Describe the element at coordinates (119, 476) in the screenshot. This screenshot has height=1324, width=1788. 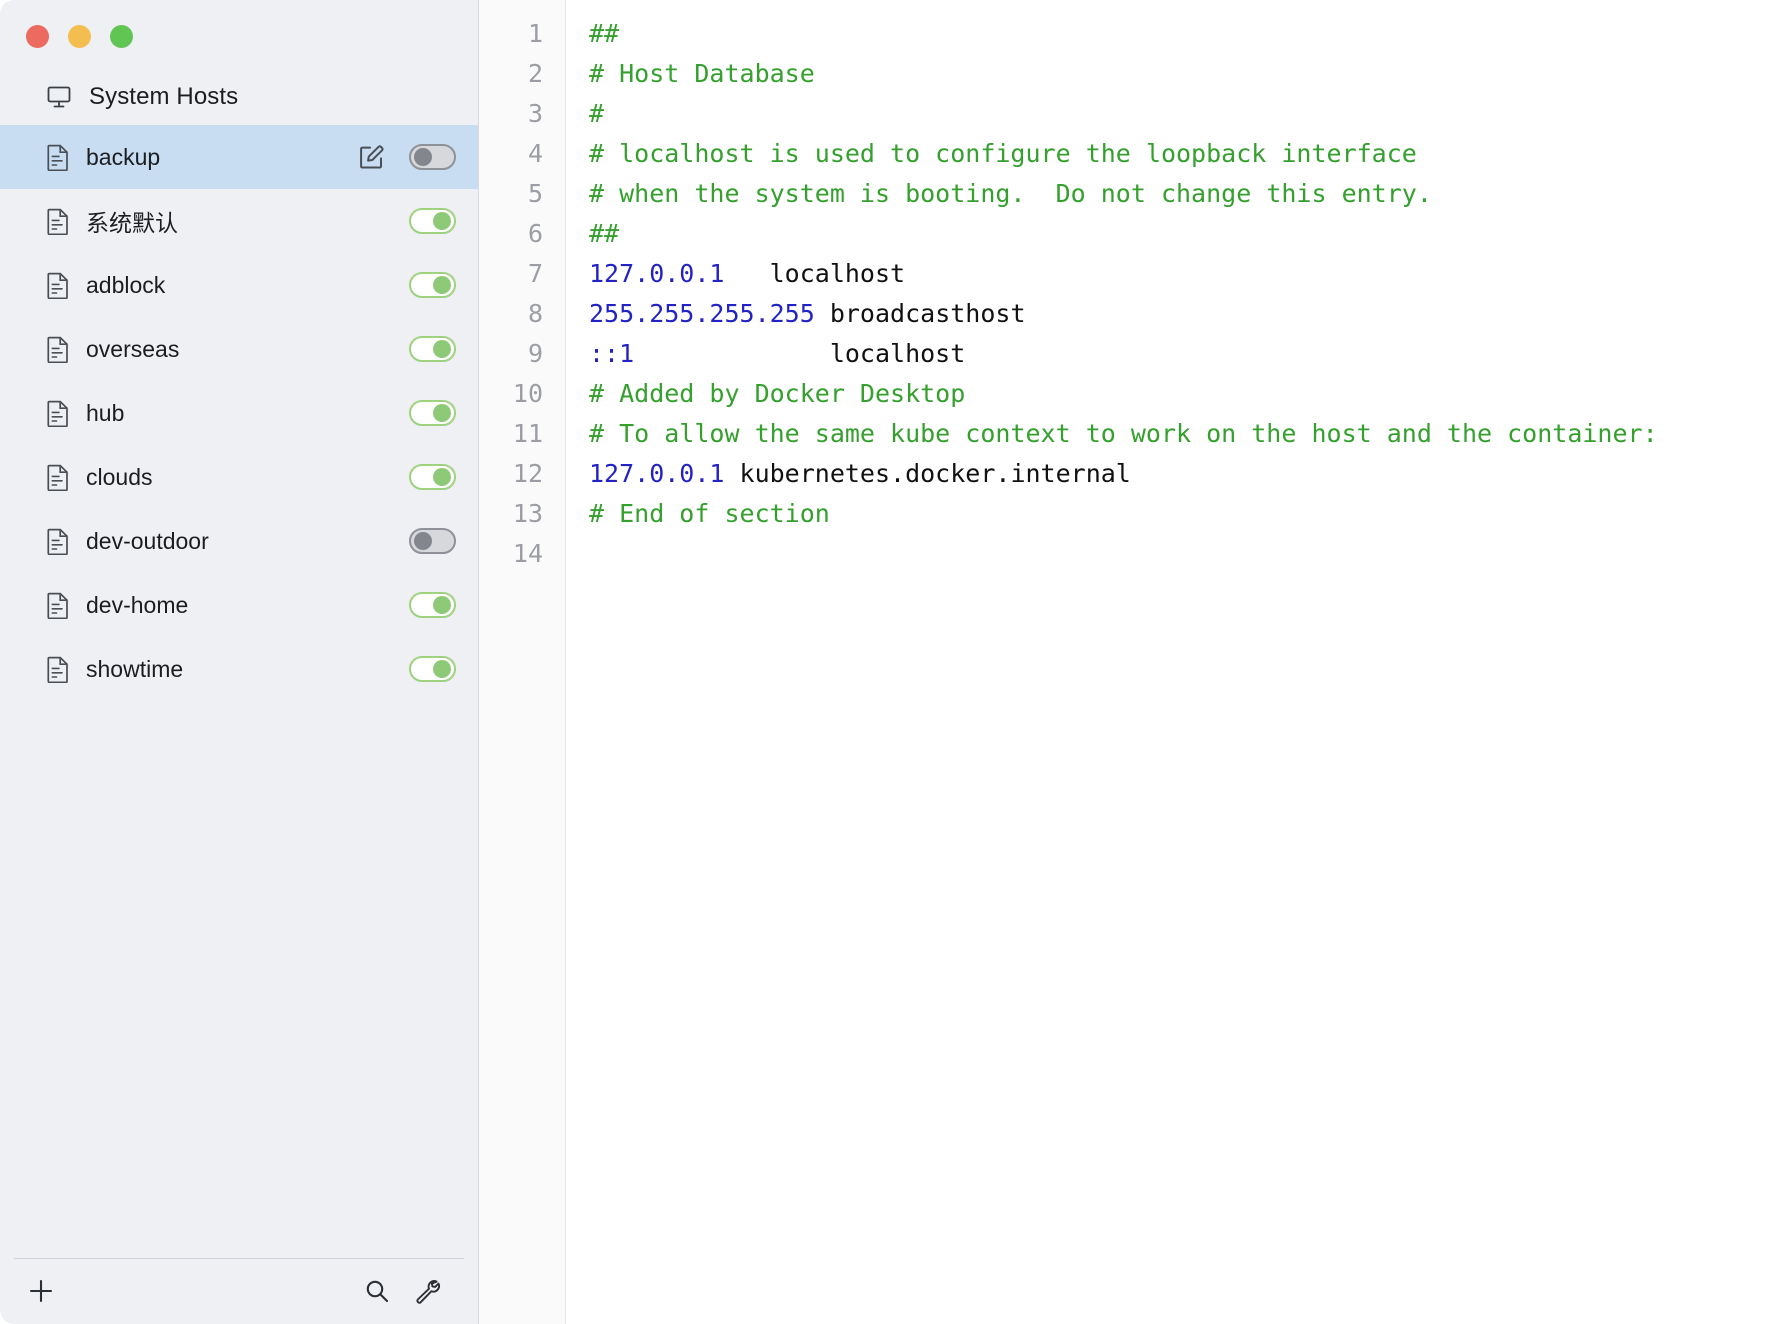
I see `sidebar-item-label: clouds` at that location.